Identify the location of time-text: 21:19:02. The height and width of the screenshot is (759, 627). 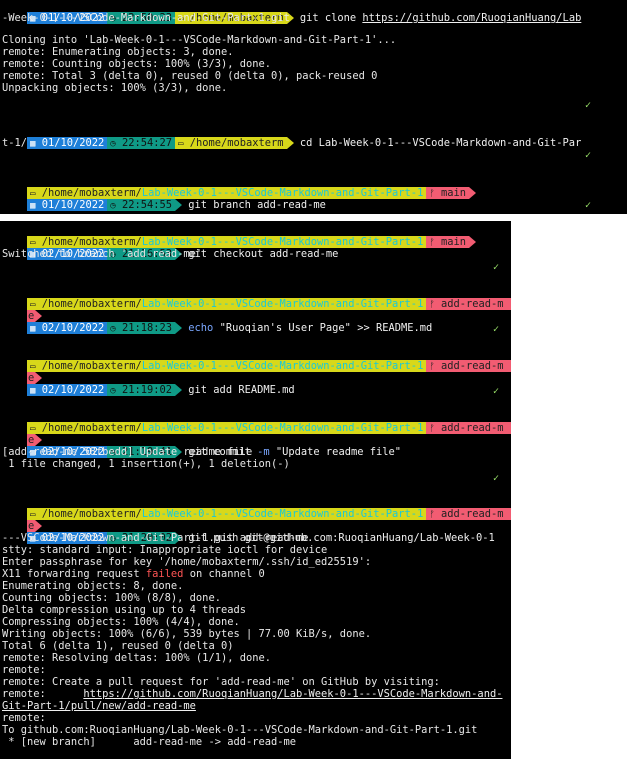
(147, 390).